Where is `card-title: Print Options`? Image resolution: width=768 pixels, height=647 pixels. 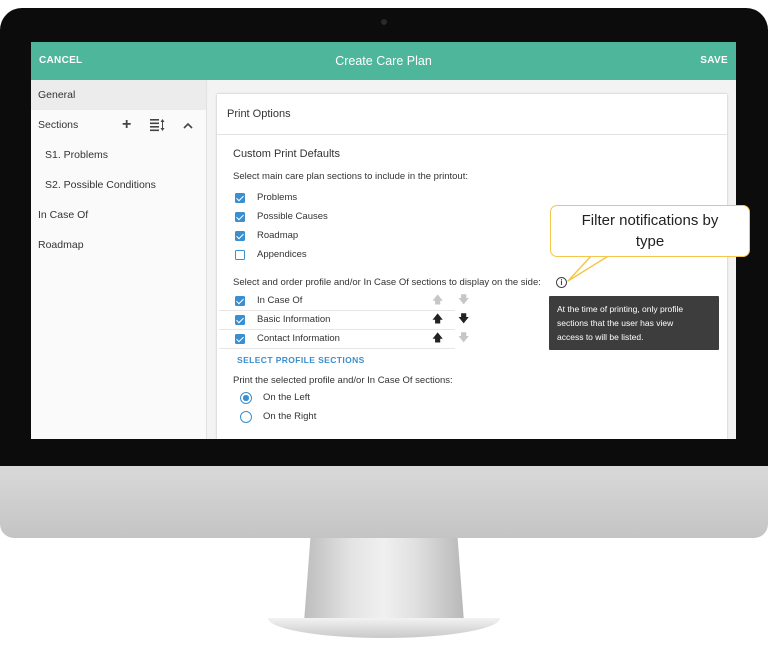 card-title: Print Options is located at coordinates (259, 114).